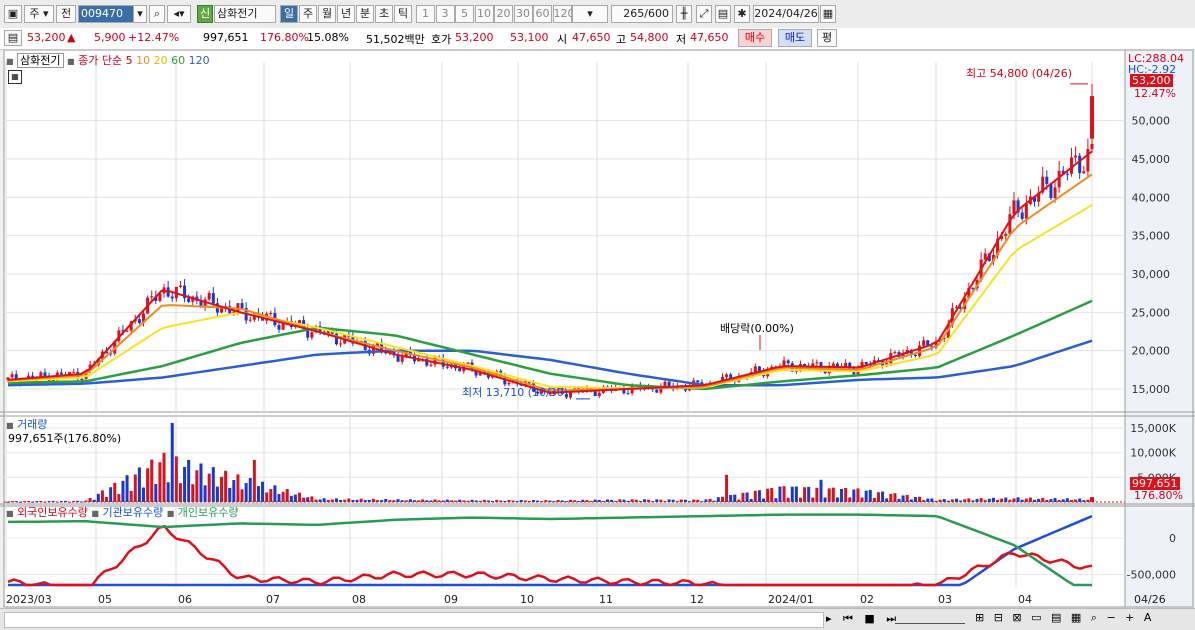  What do you see at coordinates (66, 14) in the screenshot?
I see `prev-button: 전` at bounding box center [66, 14].